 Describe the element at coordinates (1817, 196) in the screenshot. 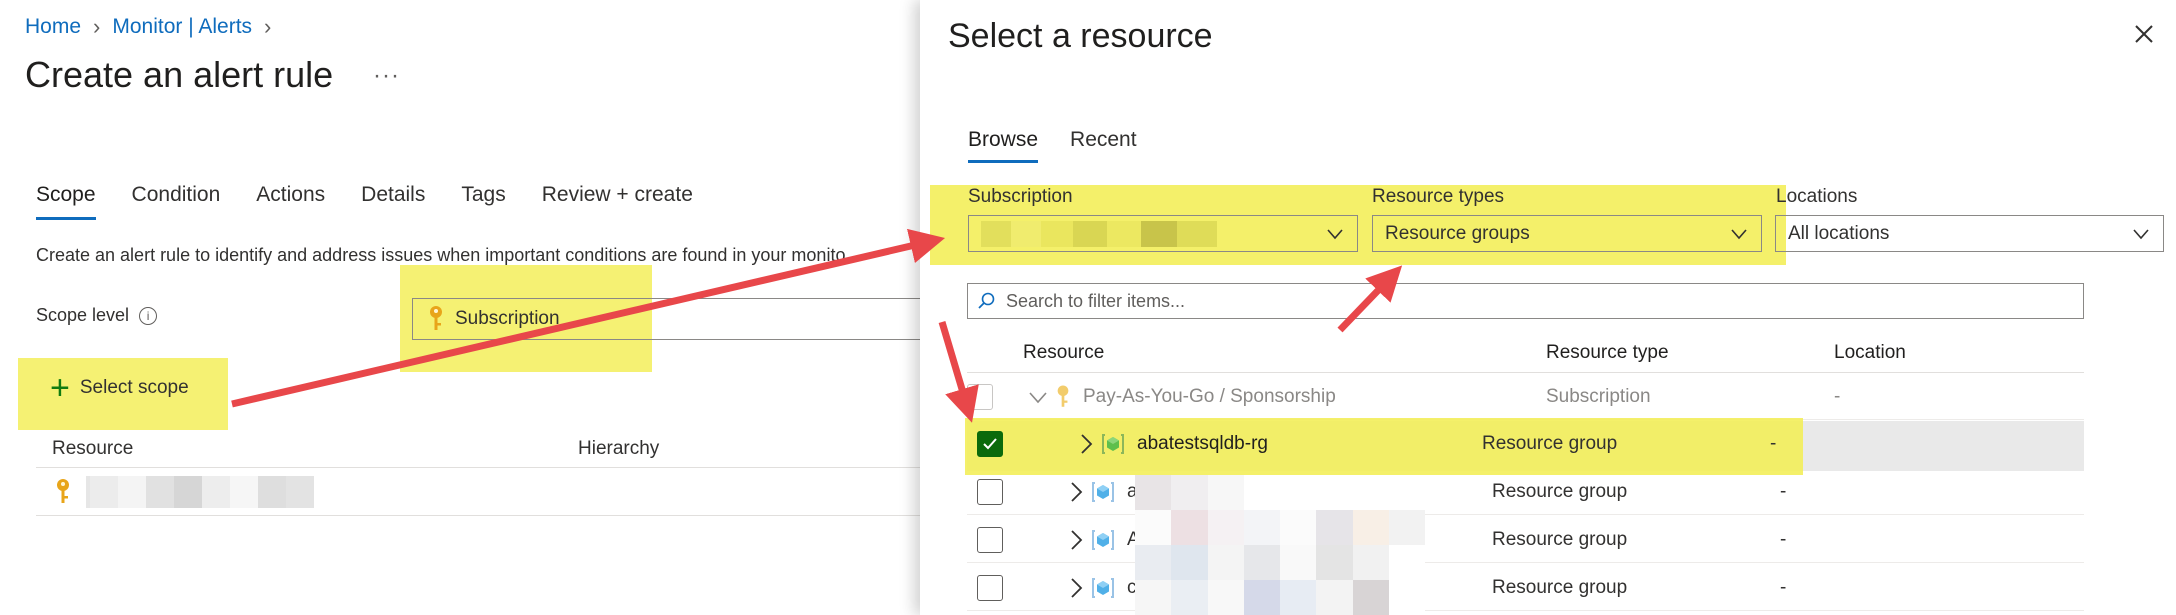

I see `locations-label: Locations` at that location.